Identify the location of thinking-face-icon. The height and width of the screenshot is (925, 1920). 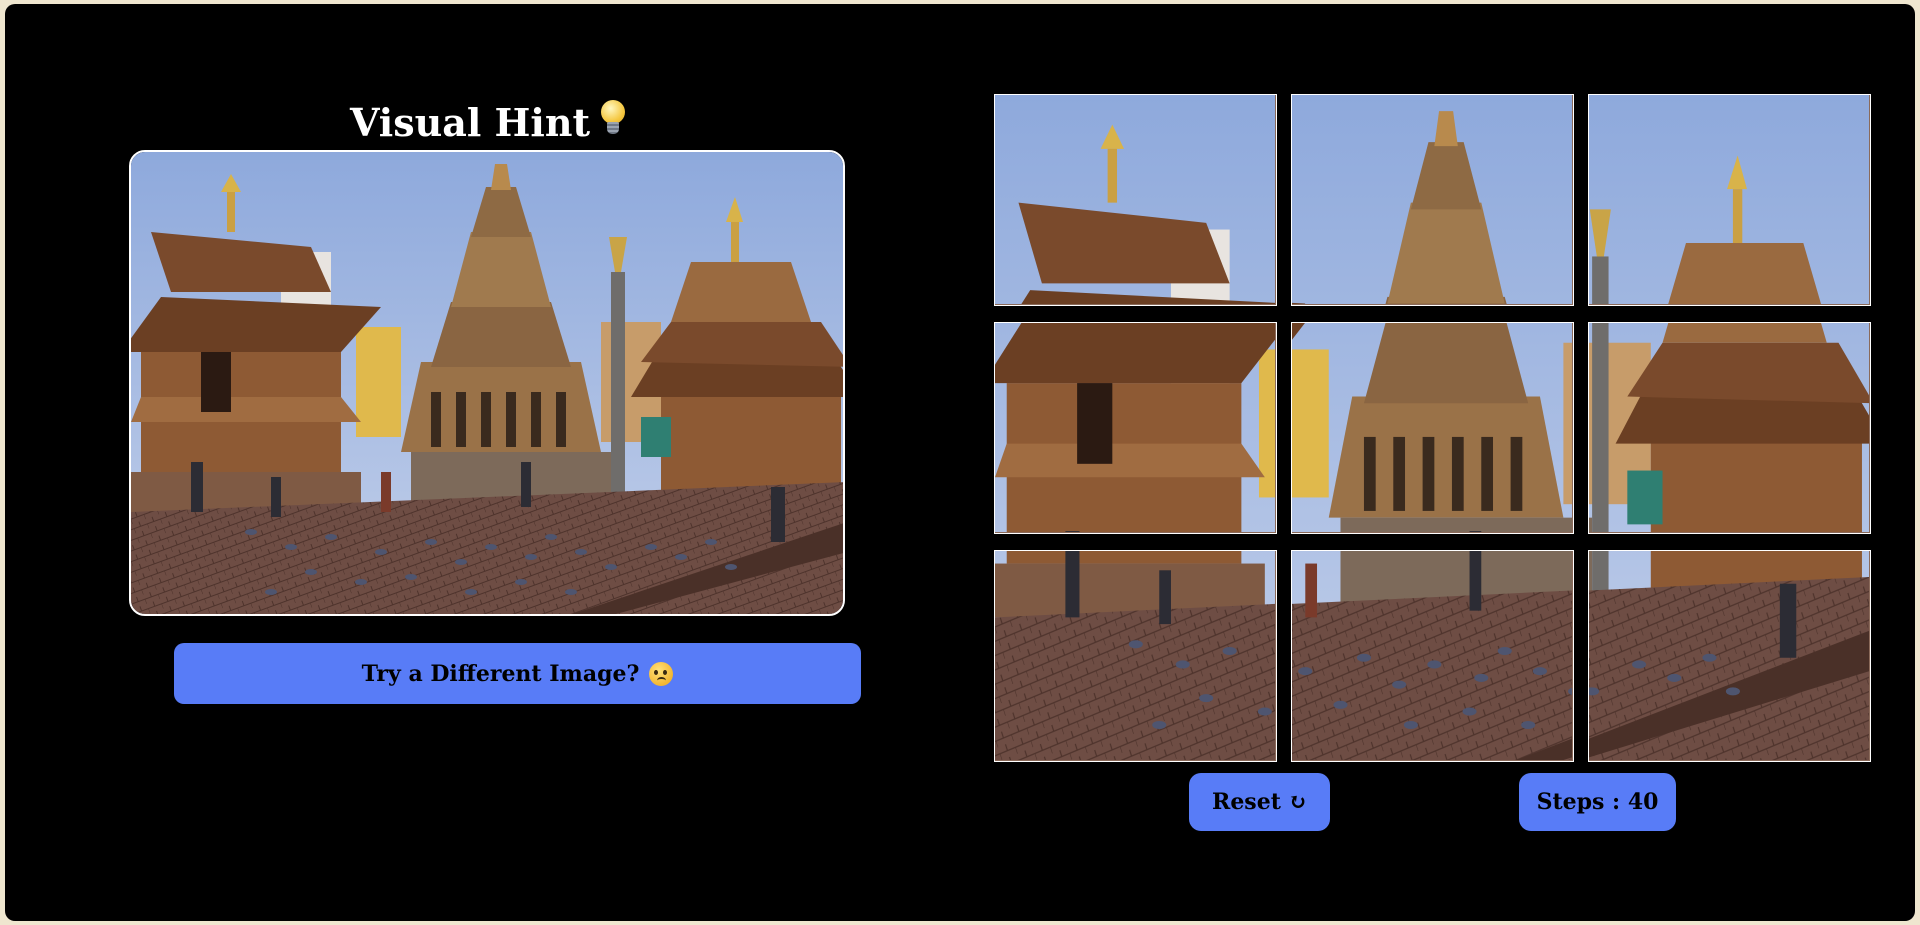
(661, 673).